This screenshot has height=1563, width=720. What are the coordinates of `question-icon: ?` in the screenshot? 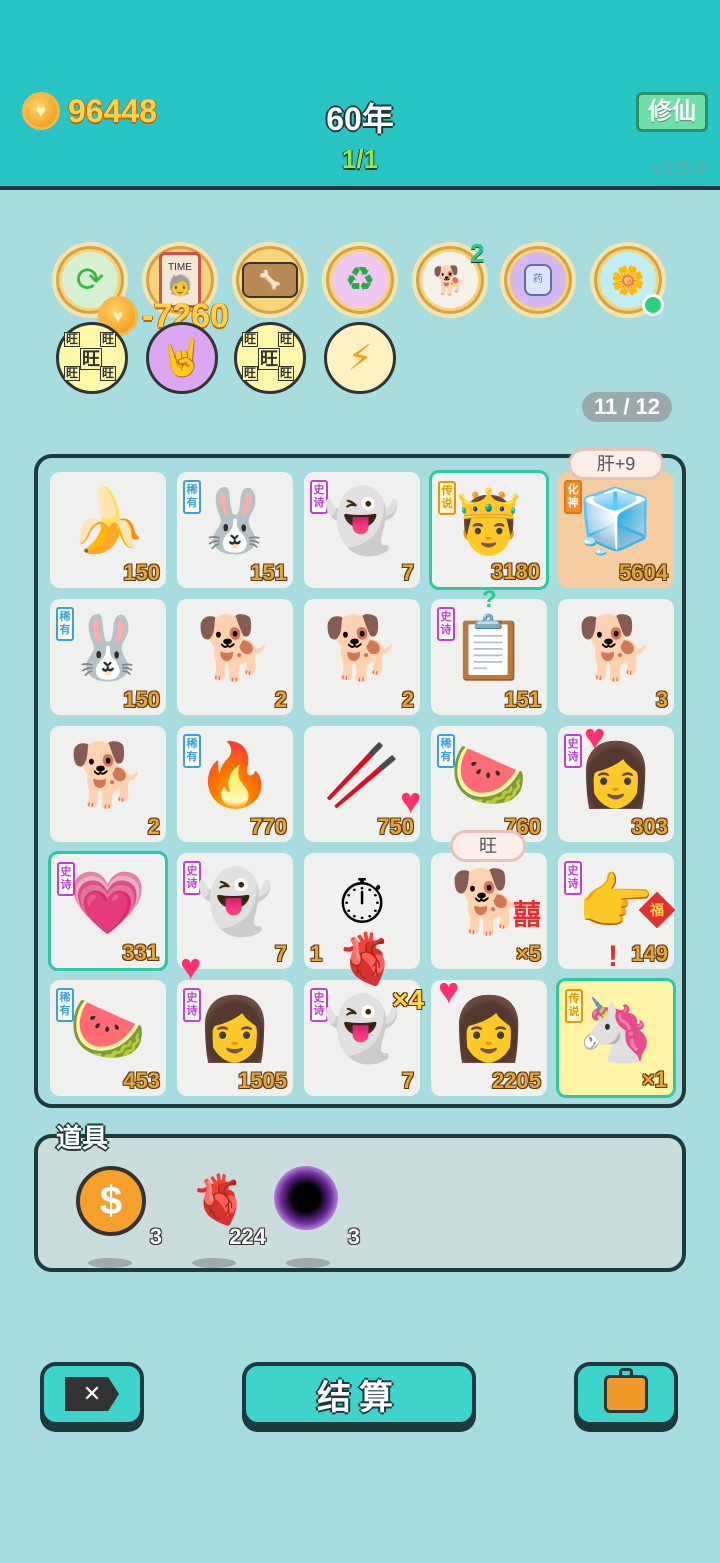 It's located at (489, 599).